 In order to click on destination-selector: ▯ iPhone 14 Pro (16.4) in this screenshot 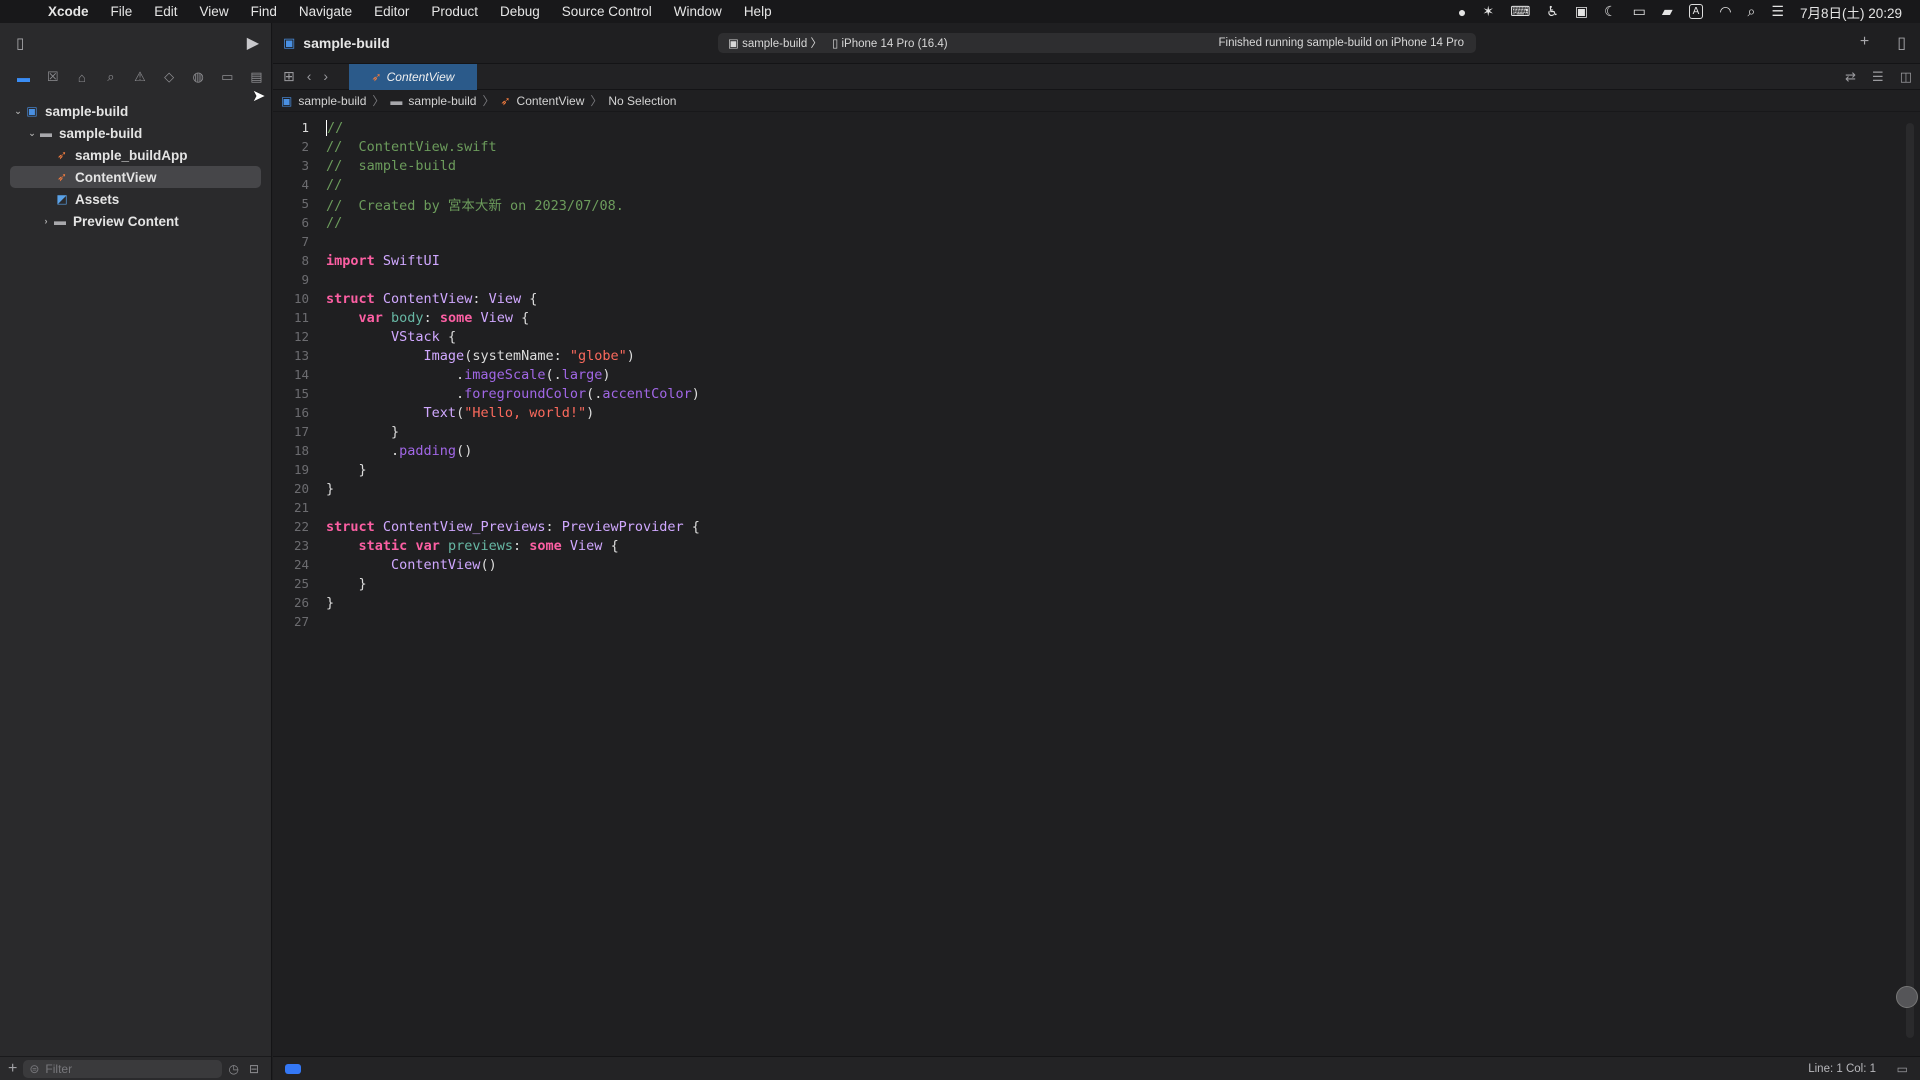, I will do `click(885, 43)`.